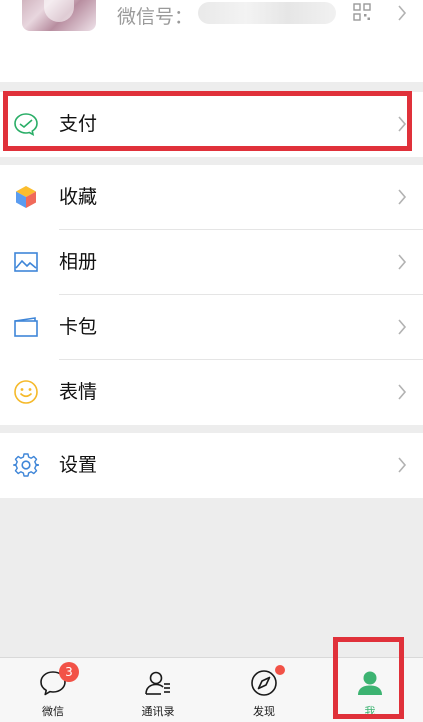 This screenshot has height=722, width=423. I want to click on image-icon, so click(26, 262).